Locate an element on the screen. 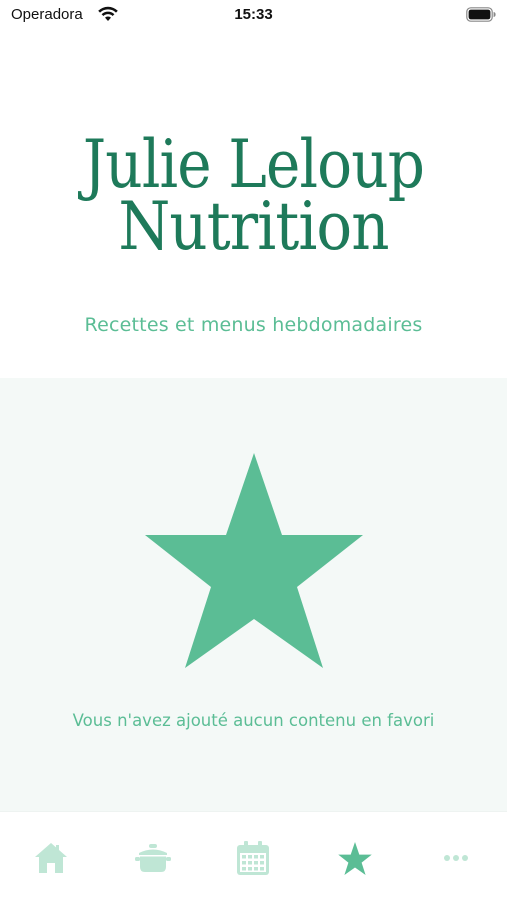  more-dots-icon is located at coordinates (456, 858).